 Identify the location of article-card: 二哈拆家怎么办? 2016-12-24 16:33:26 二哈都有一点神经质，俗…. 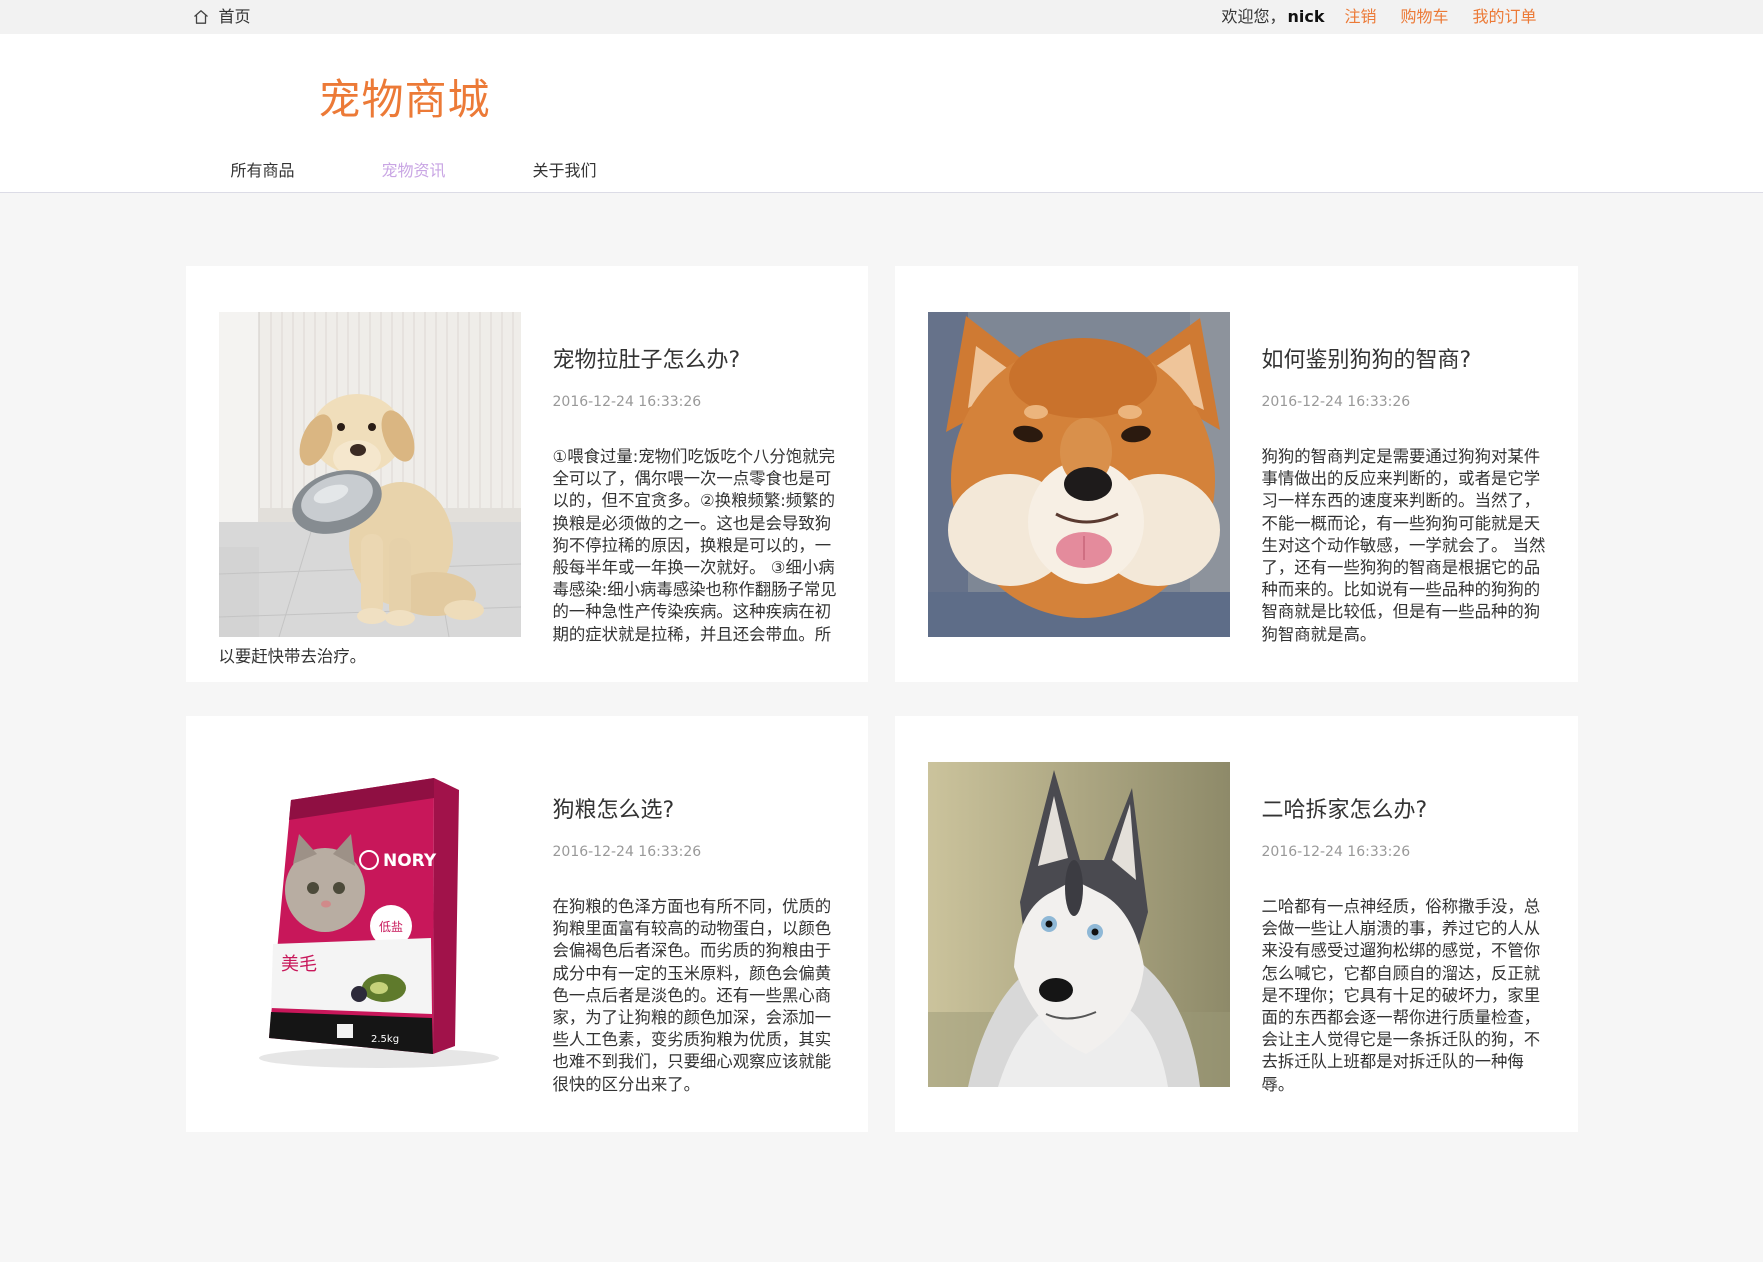
(1236, 924).